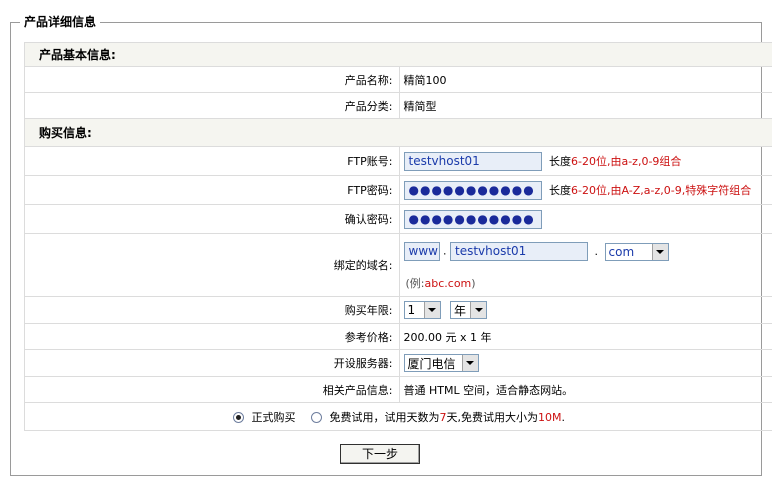  What do you see at coordinates (472, 190) in the screenshot?
I see `ftp-password-input: ●●●●●●●●●●●` at bounding box center [472, 190].